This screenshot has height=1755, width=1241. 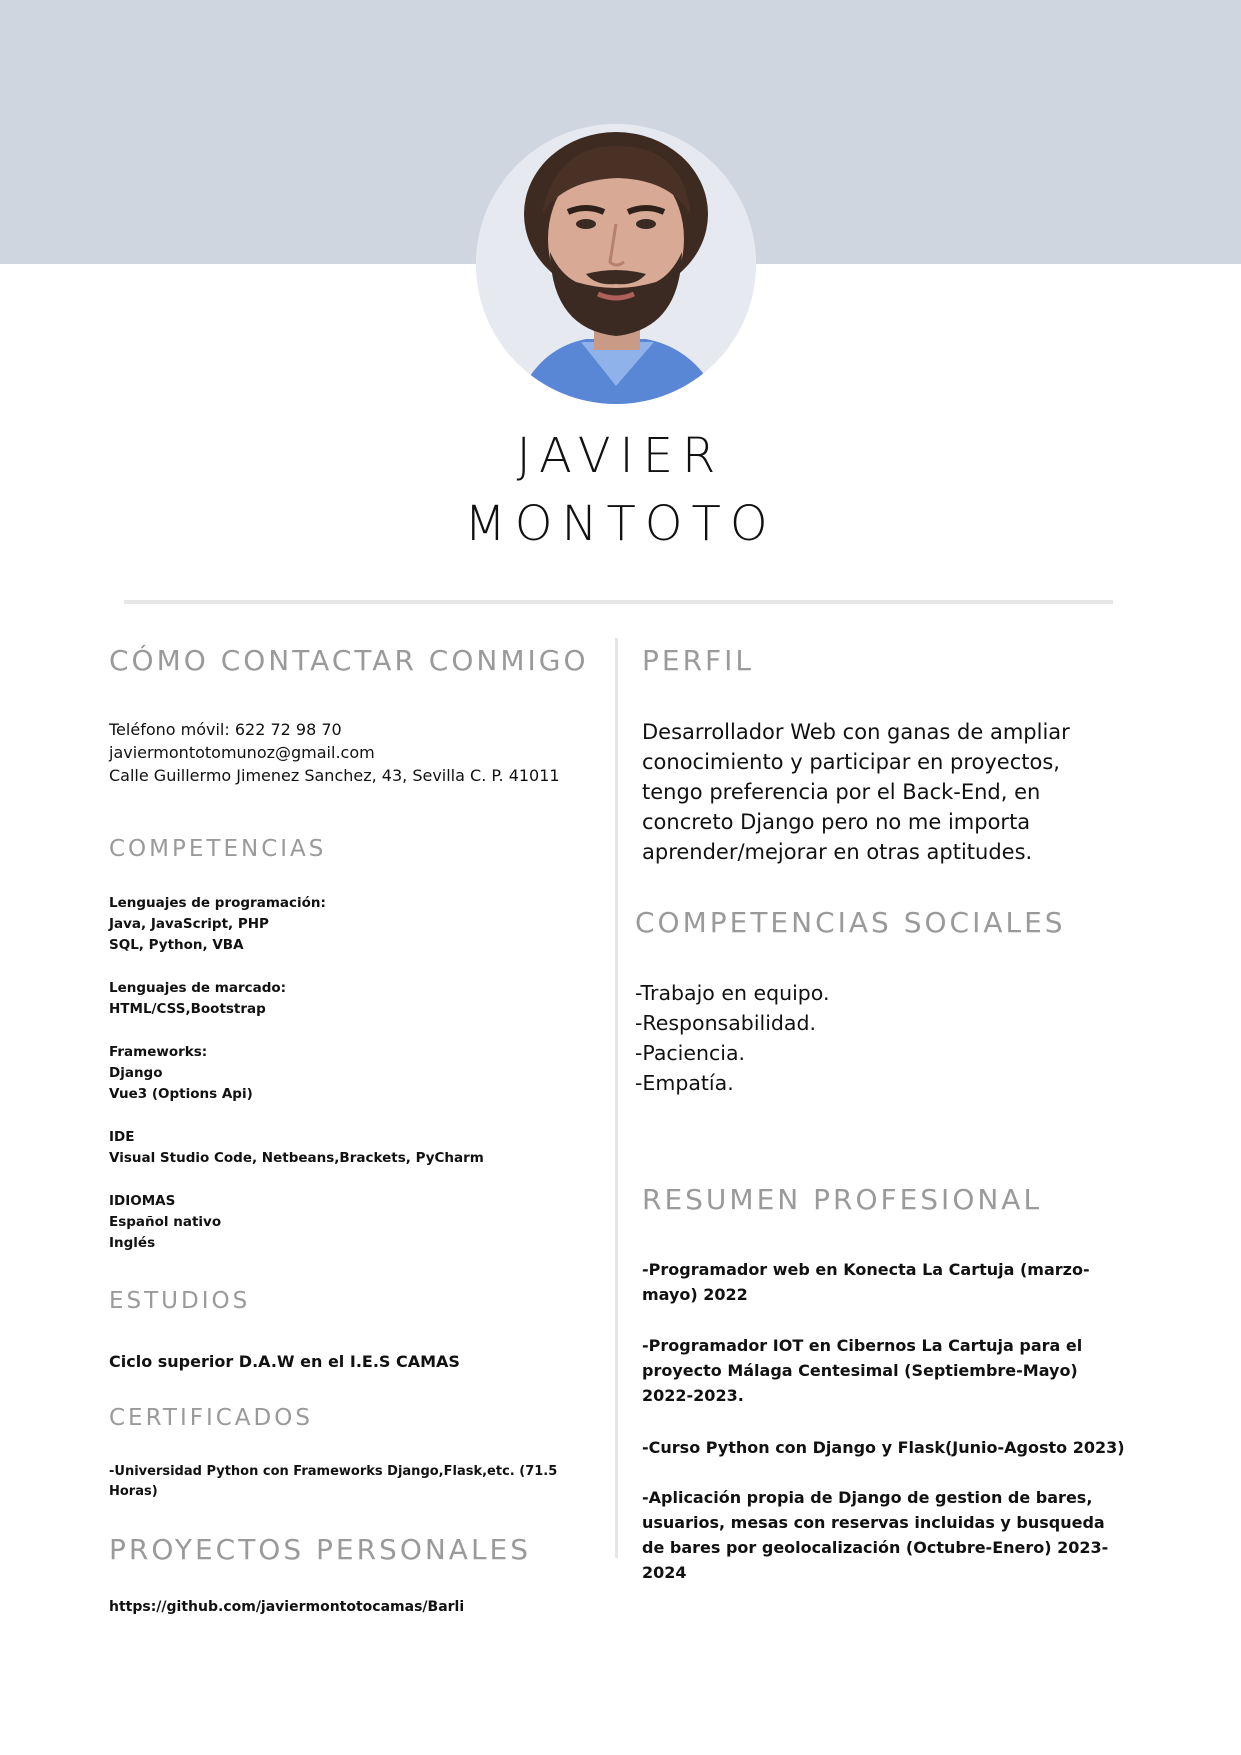 I want to click on skill-group-title: IDIOMAS, so click(x=142, y=1201).